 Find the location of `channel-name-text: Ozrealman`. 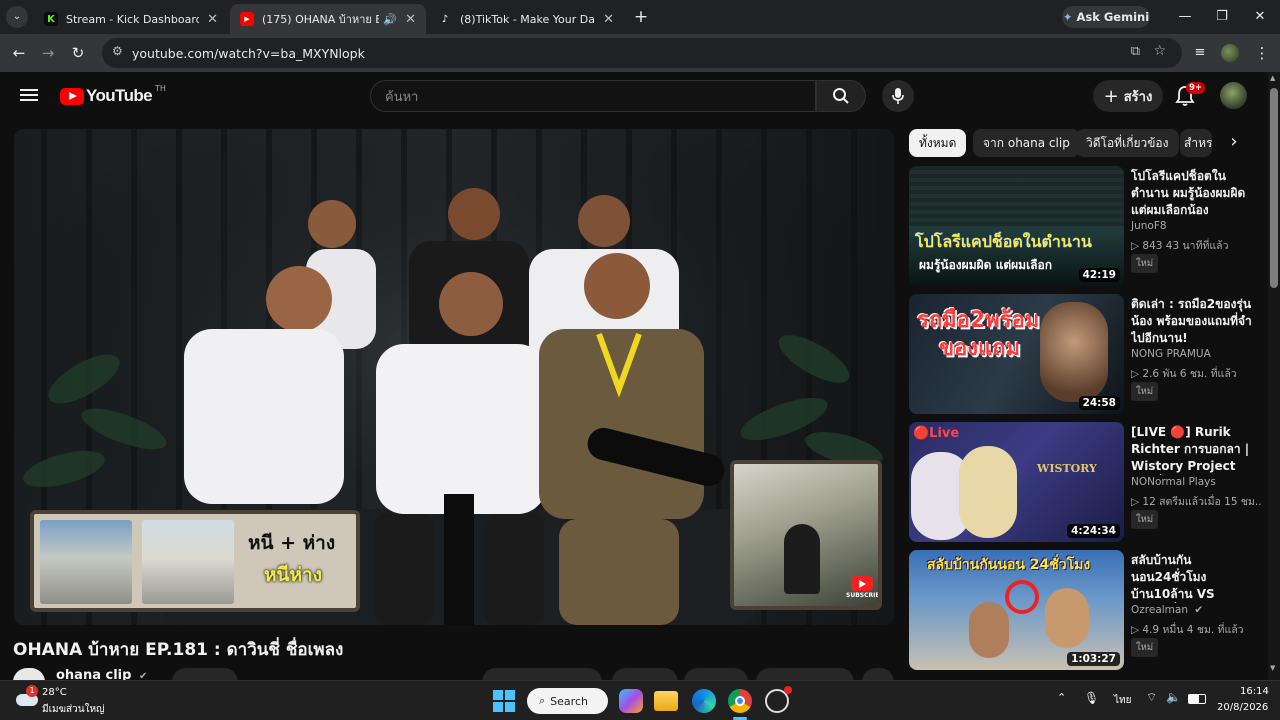

channel-name-text: Ozrealman is located at coordinates (1159, 610).